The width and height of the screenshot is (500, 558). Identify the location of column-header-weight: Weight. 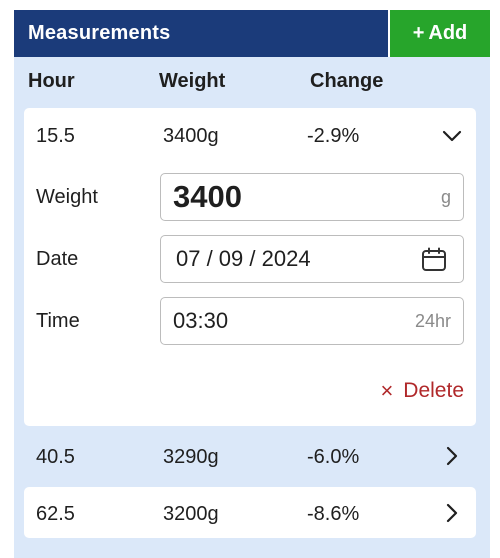
(192, 81).